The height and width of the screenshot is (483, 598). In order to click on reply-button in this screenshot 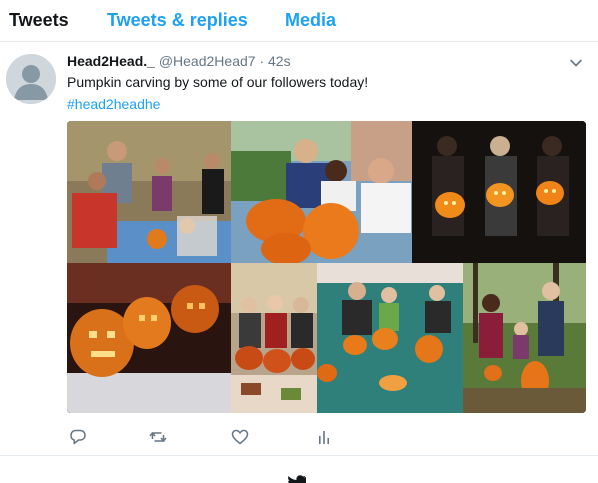, I will do `click(78, 437)`.